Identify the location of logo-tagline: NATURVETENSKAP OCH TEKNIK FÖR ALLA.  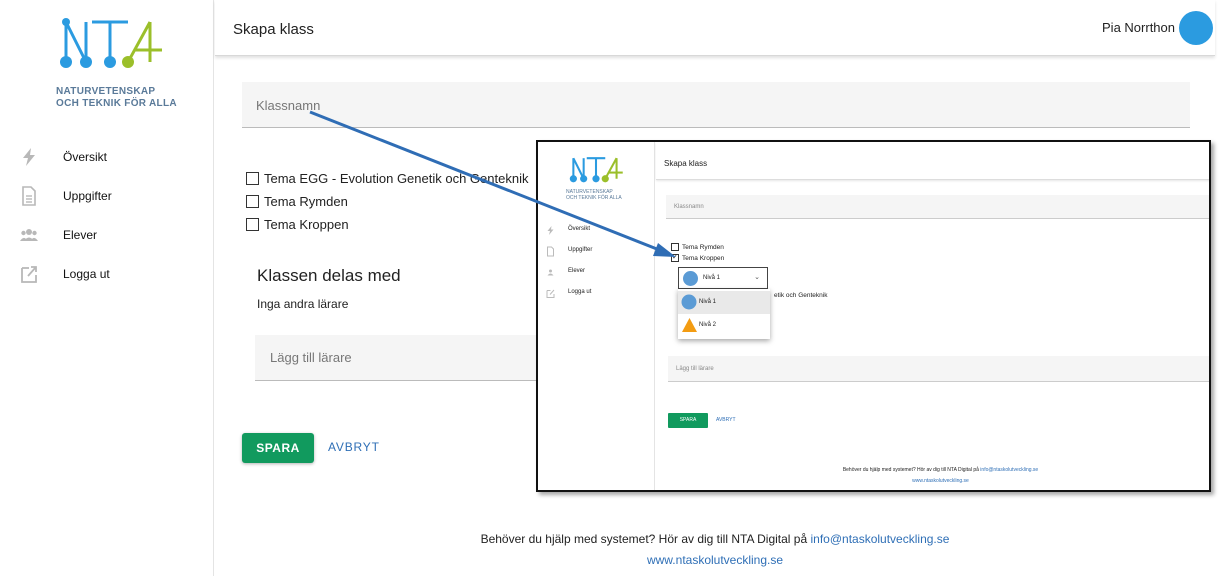
(116, 98).